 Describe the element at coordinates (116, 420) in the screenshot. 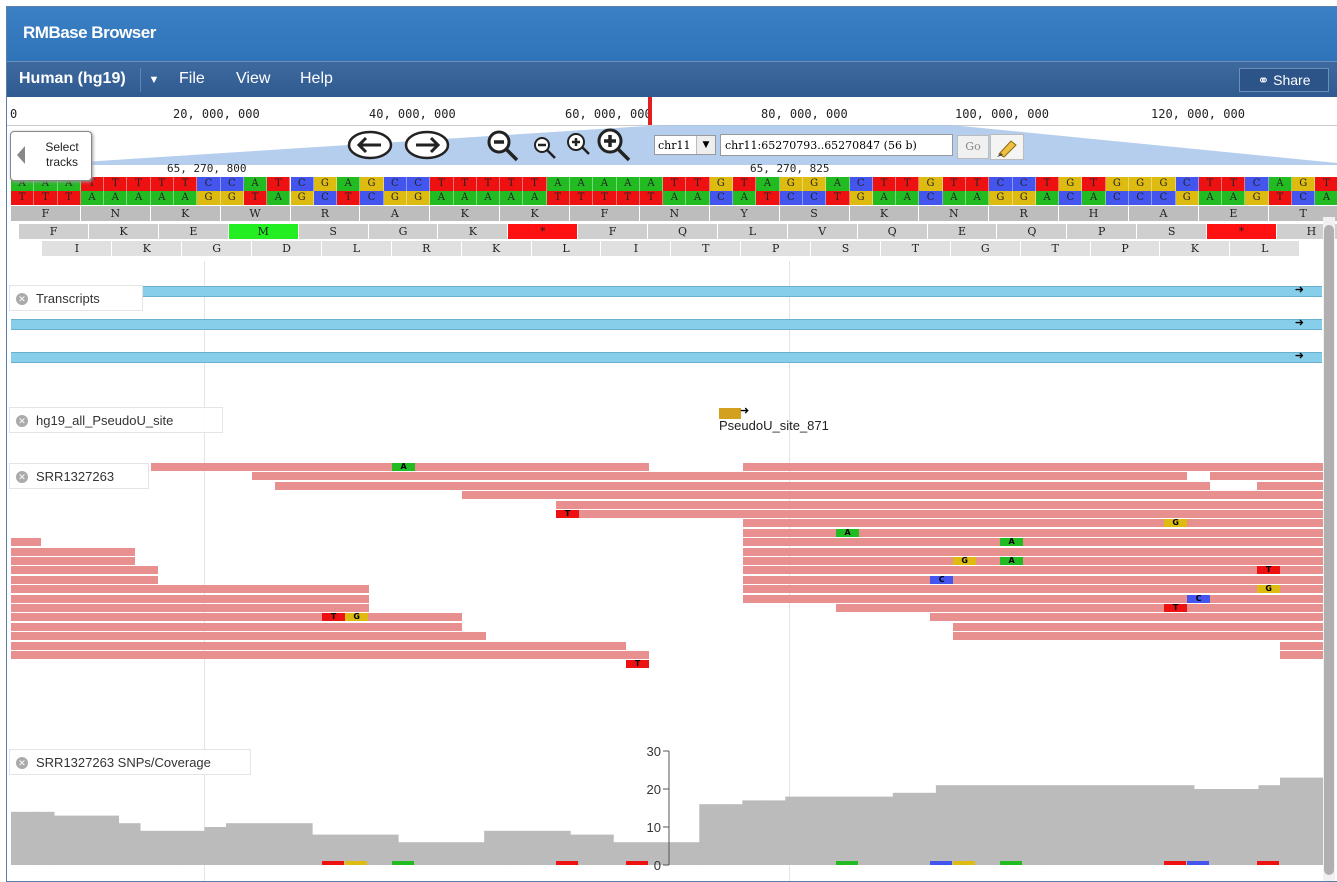

I see `track-label-pseudou: ✕ hg19_all_PseudoU_site` at that location.